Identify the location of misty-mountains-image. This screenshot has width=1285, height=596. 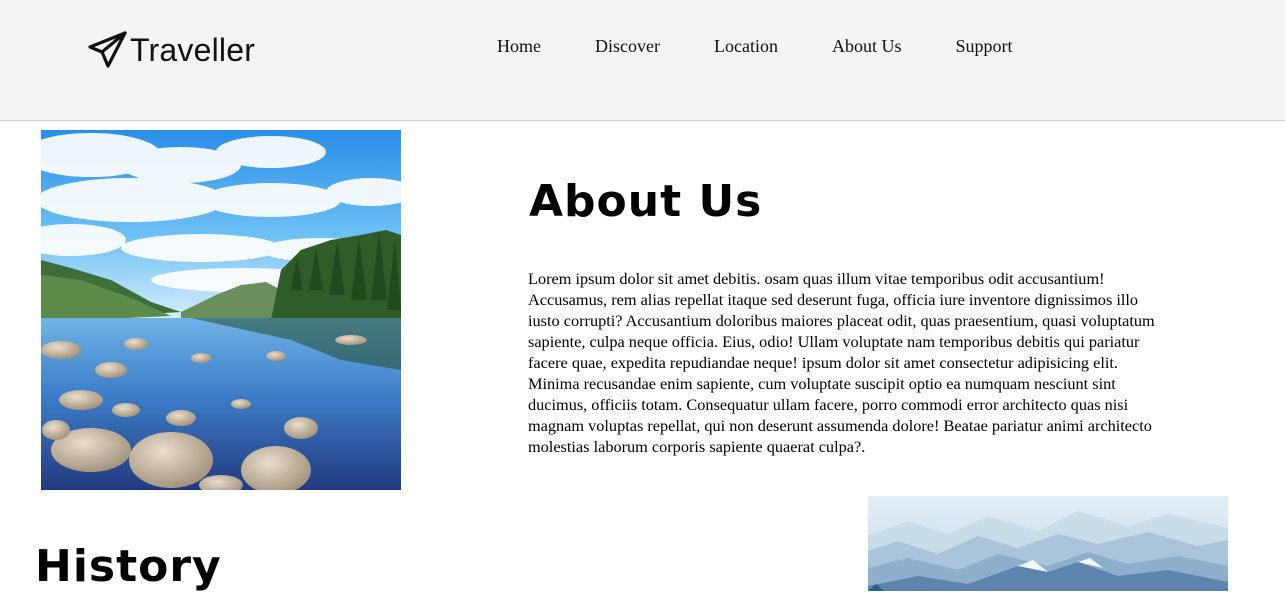
(1048, 543).